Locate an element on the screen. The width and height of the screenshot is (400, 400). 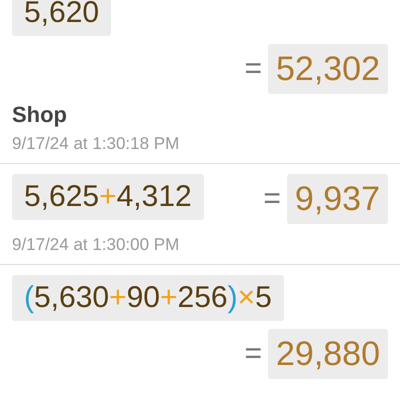
expression: 5,620 is located at coordinates (62, 18).